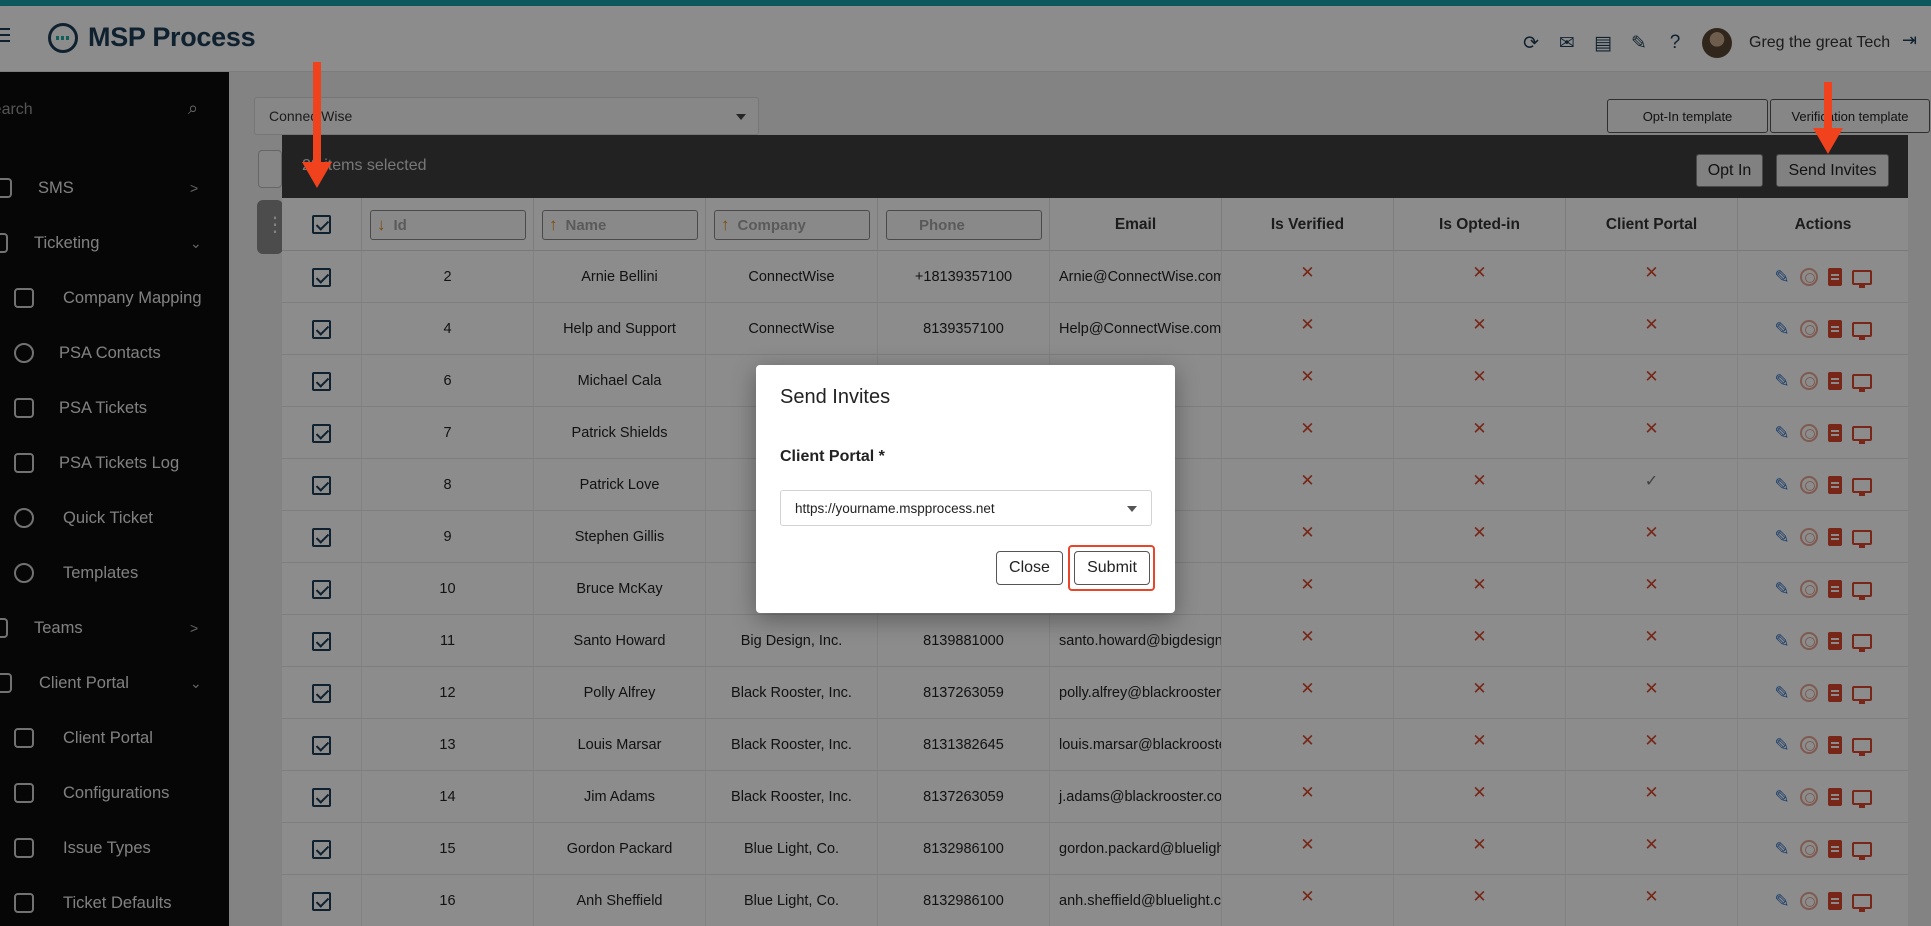 The height and width of the screenshot is (926, 1931). I want to click on client-portal-select-value: https://yourname.mspprocess.net, so click(895, 508).